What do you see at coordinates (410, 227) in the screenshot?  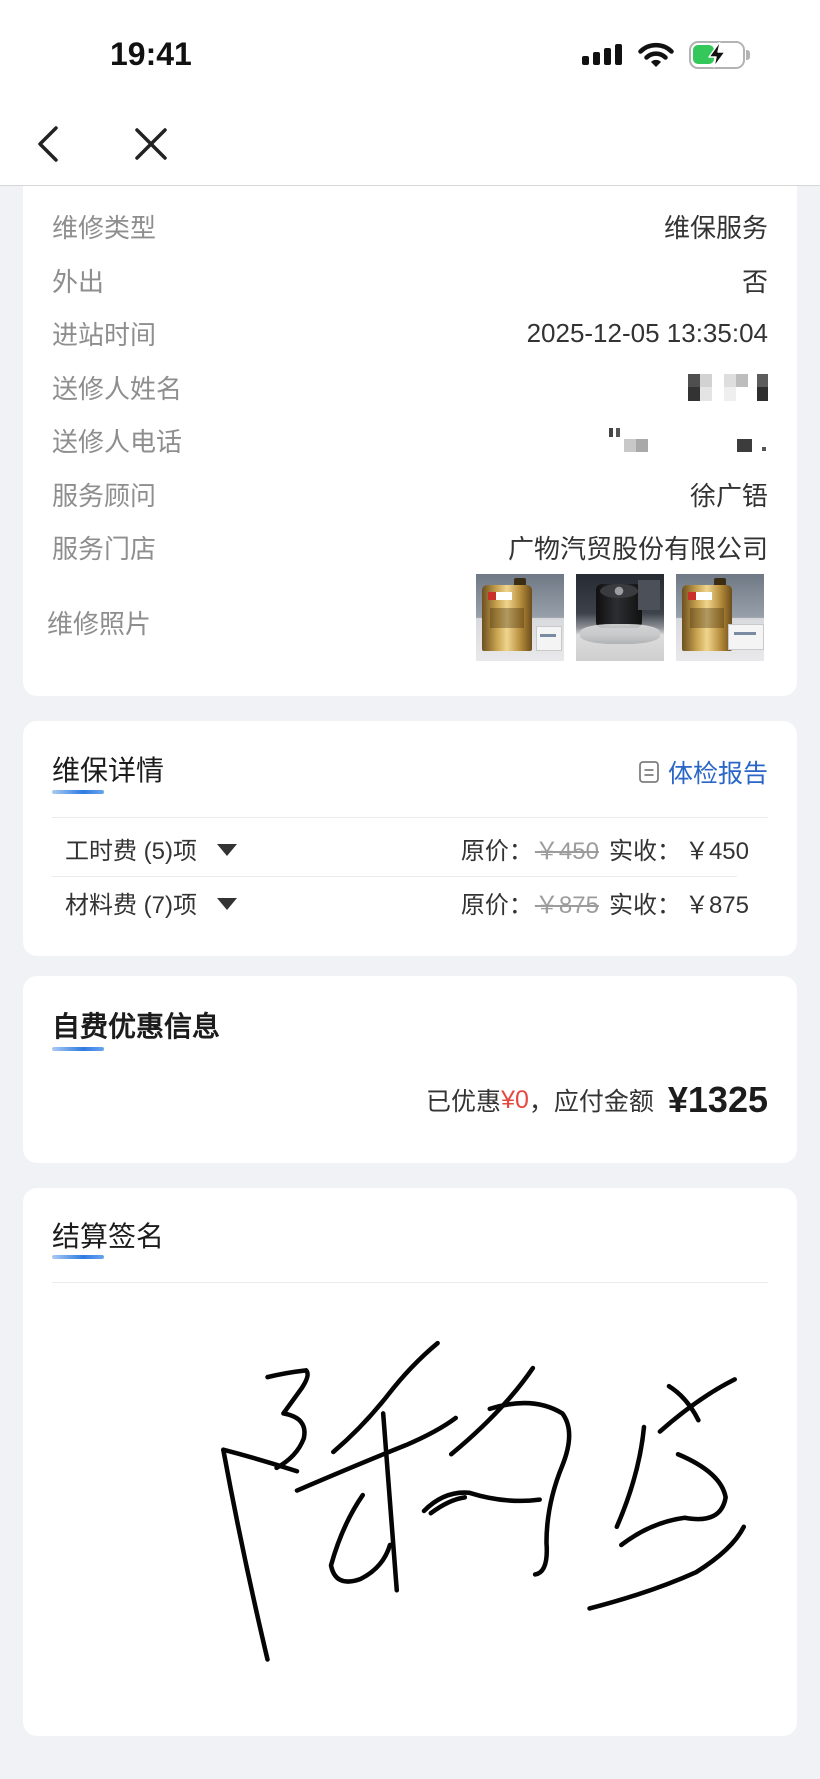 I see `info-row-repair-type: 维修类型 维保服务` at bounding box center [410, 227].